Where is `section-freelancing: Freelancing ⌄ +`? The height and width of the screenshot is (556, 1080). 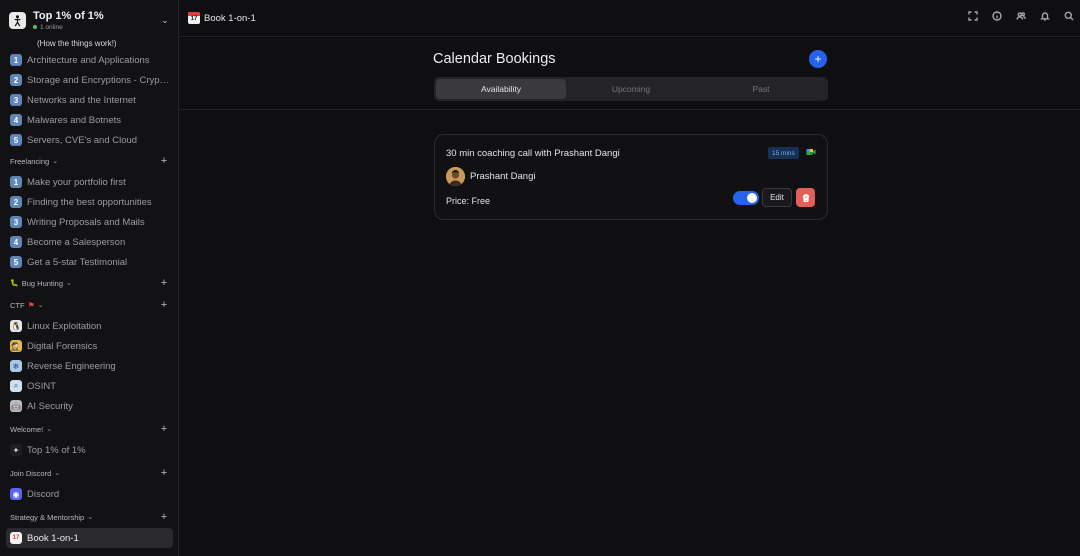 section-freelancing: Freelancing ⌄ + is located at coordinates (89, 161).